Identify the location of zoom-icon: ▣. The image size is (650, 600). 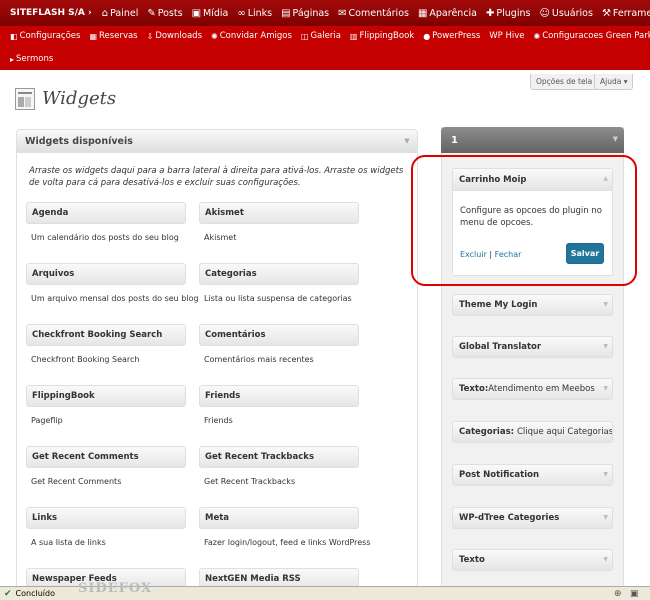
(634, 594).